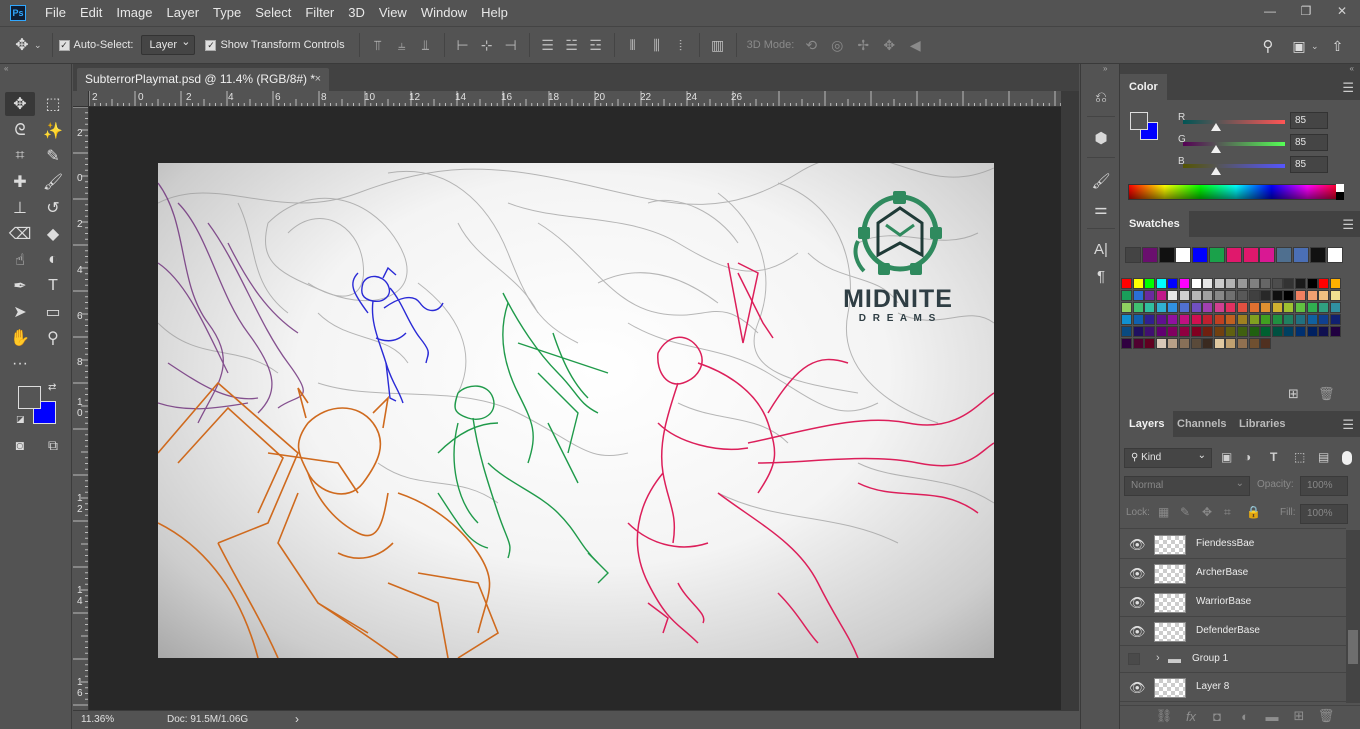 Image resolution: width=1360 pixels, height=729 pixels. What do you see at coordinates (1226, 457) in the screenshot?
I see `filter-pixel-icon: ▣` at bounding box center [1226, 457].